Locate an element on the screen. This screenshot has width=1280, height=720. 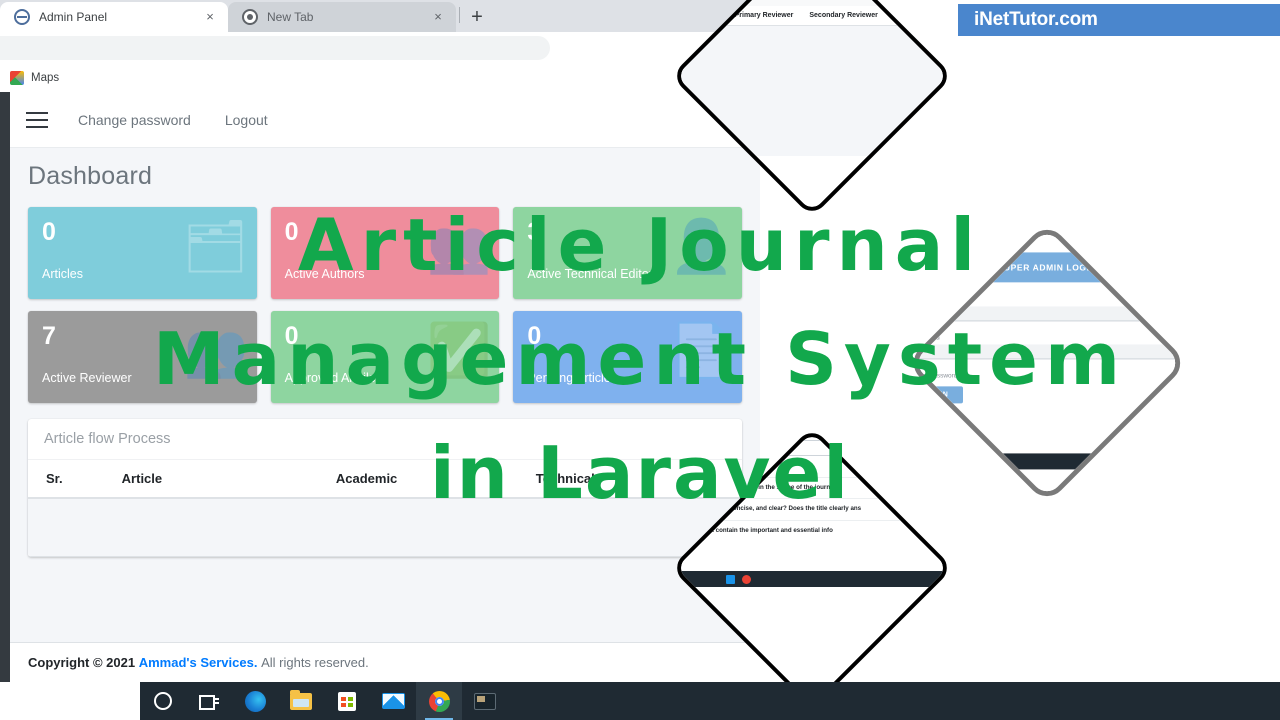
taskbar-app-button is located at coordinates (485, 701).